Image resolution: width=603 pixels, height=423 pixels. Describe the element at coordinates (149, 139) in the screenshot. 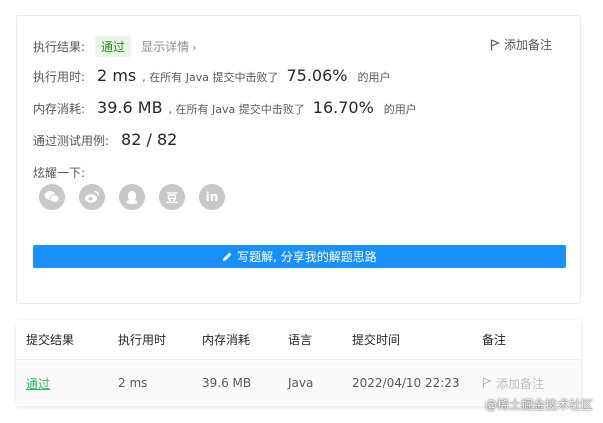

I see `testcases-value: 82 / 82` at that location.